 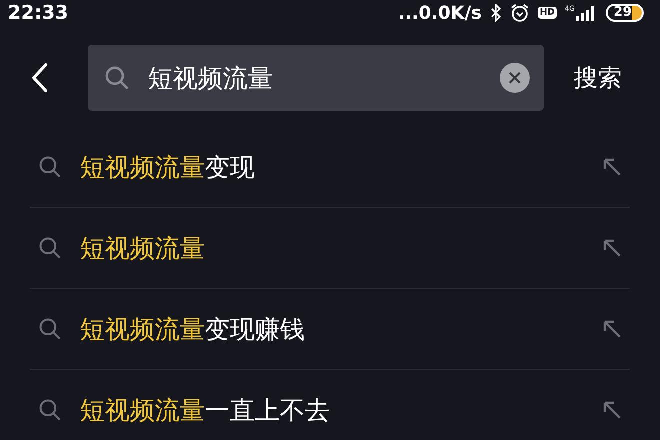 What do you see at coordinates (168, 168) in the screenshot?
I see `suggestion-text: 短视频流量变现` at bounding box center [168, 168].